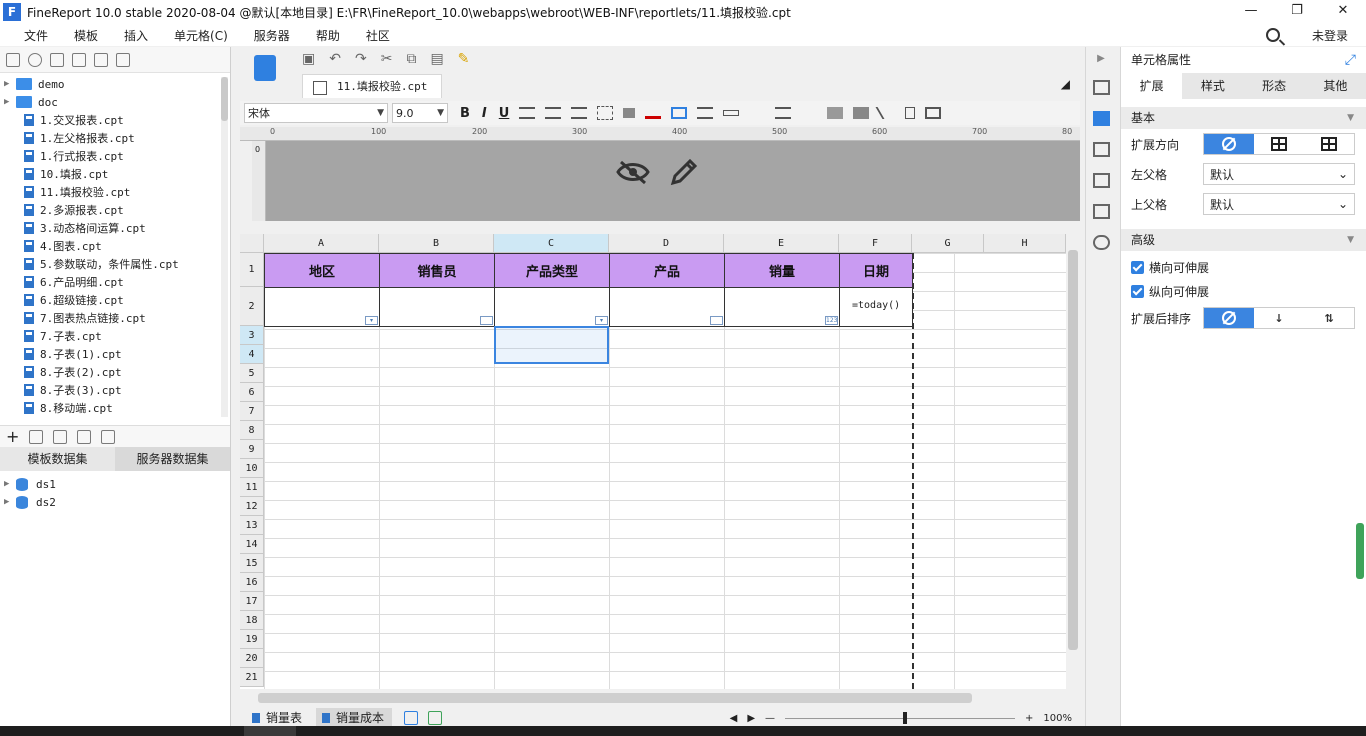 The height and width of the screenshot is (736, 1366). Describe the element at coordinates (272, 35) in the screenshot. I see `menu-server: 服务器` at that location.